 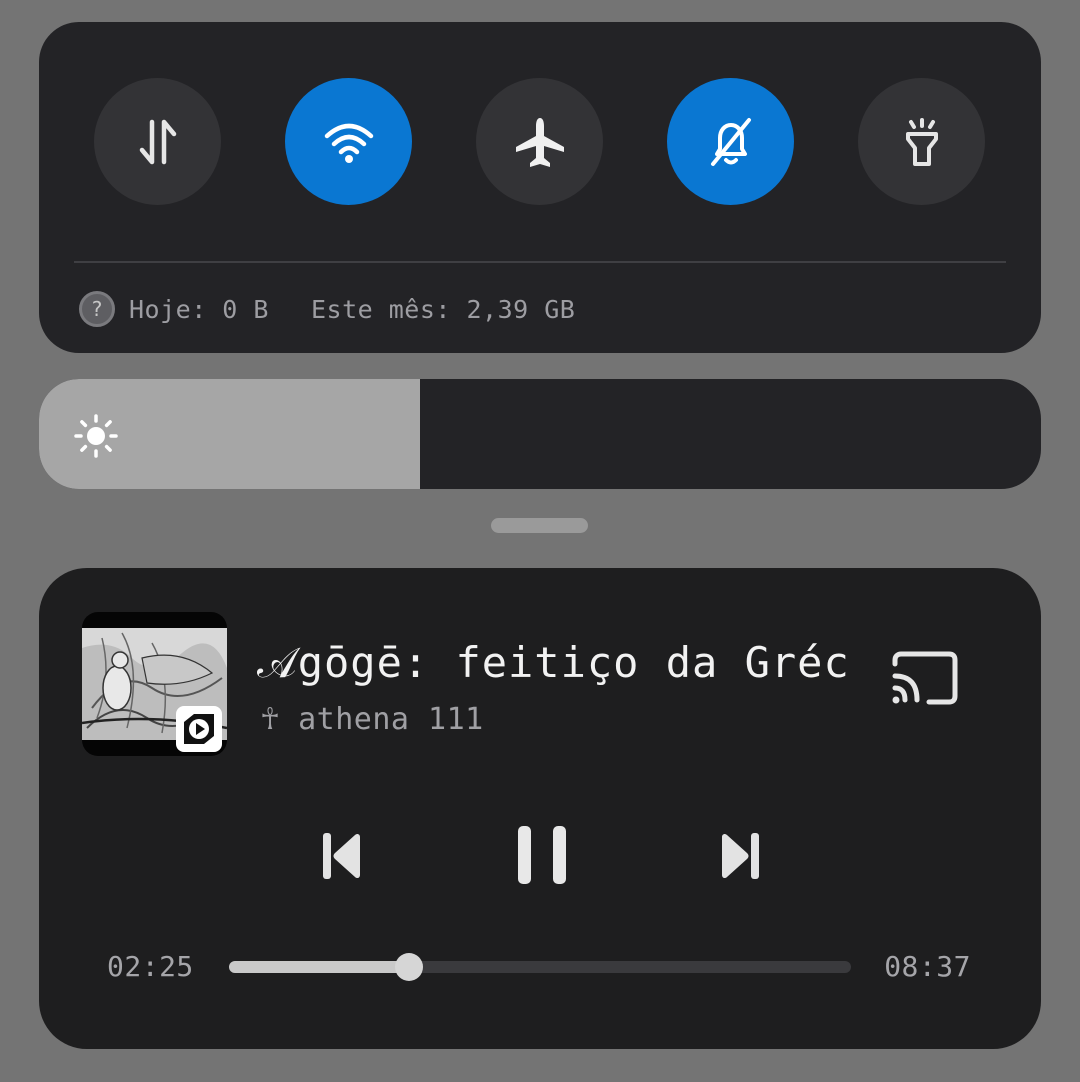 I want to click on do-not-disturb-toggle, so click(x=730, y=141).